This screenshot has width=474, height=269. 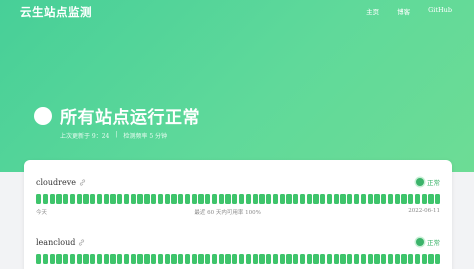 I want to click on nav-blog: 博客, so click(x=403, y=11).